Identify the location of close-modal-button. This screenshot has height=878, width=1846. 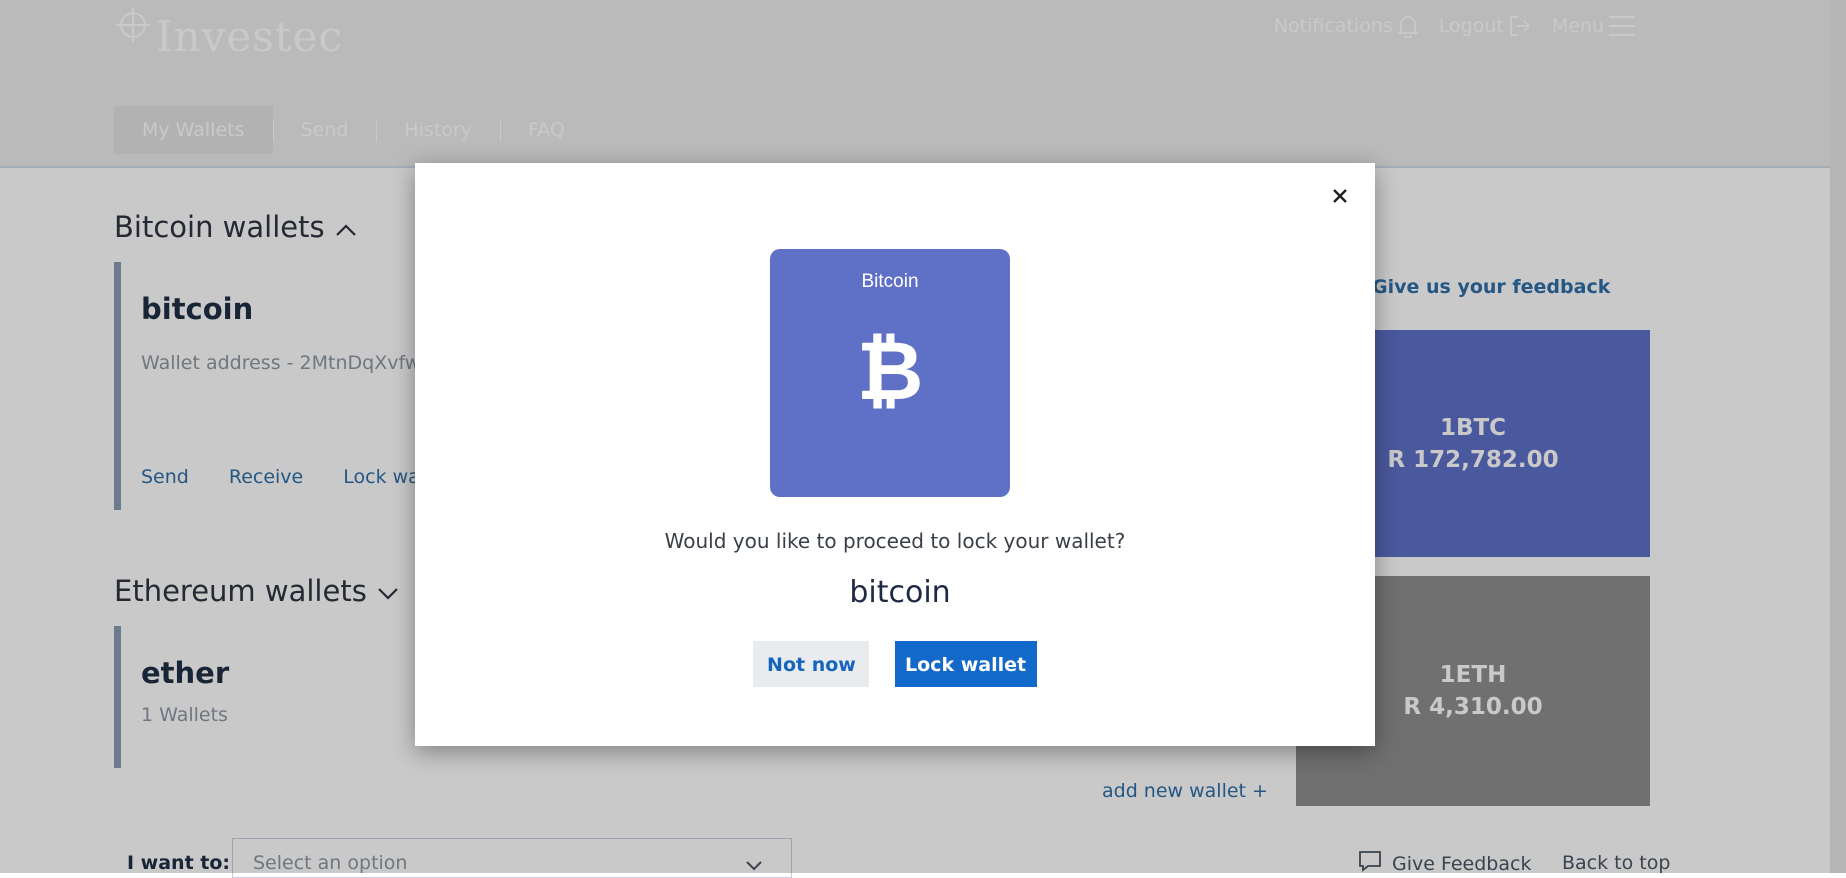
(1340, 198).